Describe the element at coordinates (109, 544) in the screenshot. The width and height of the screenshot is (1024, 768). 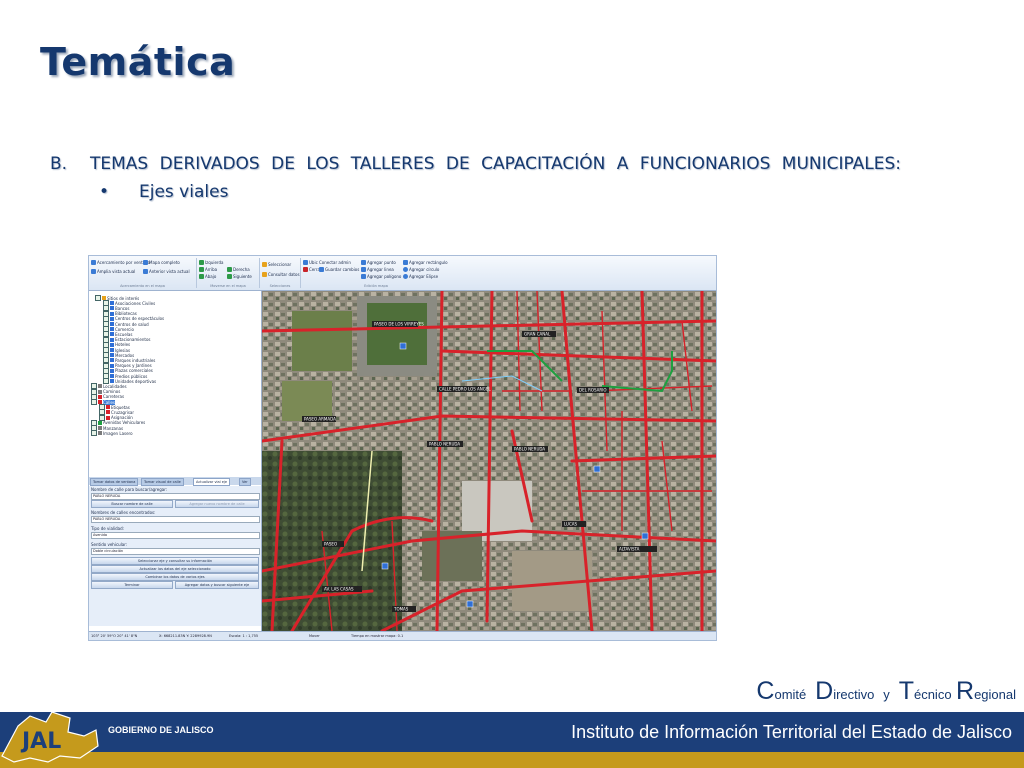
I see `direction-label: Sentido vehicular:` at that location.